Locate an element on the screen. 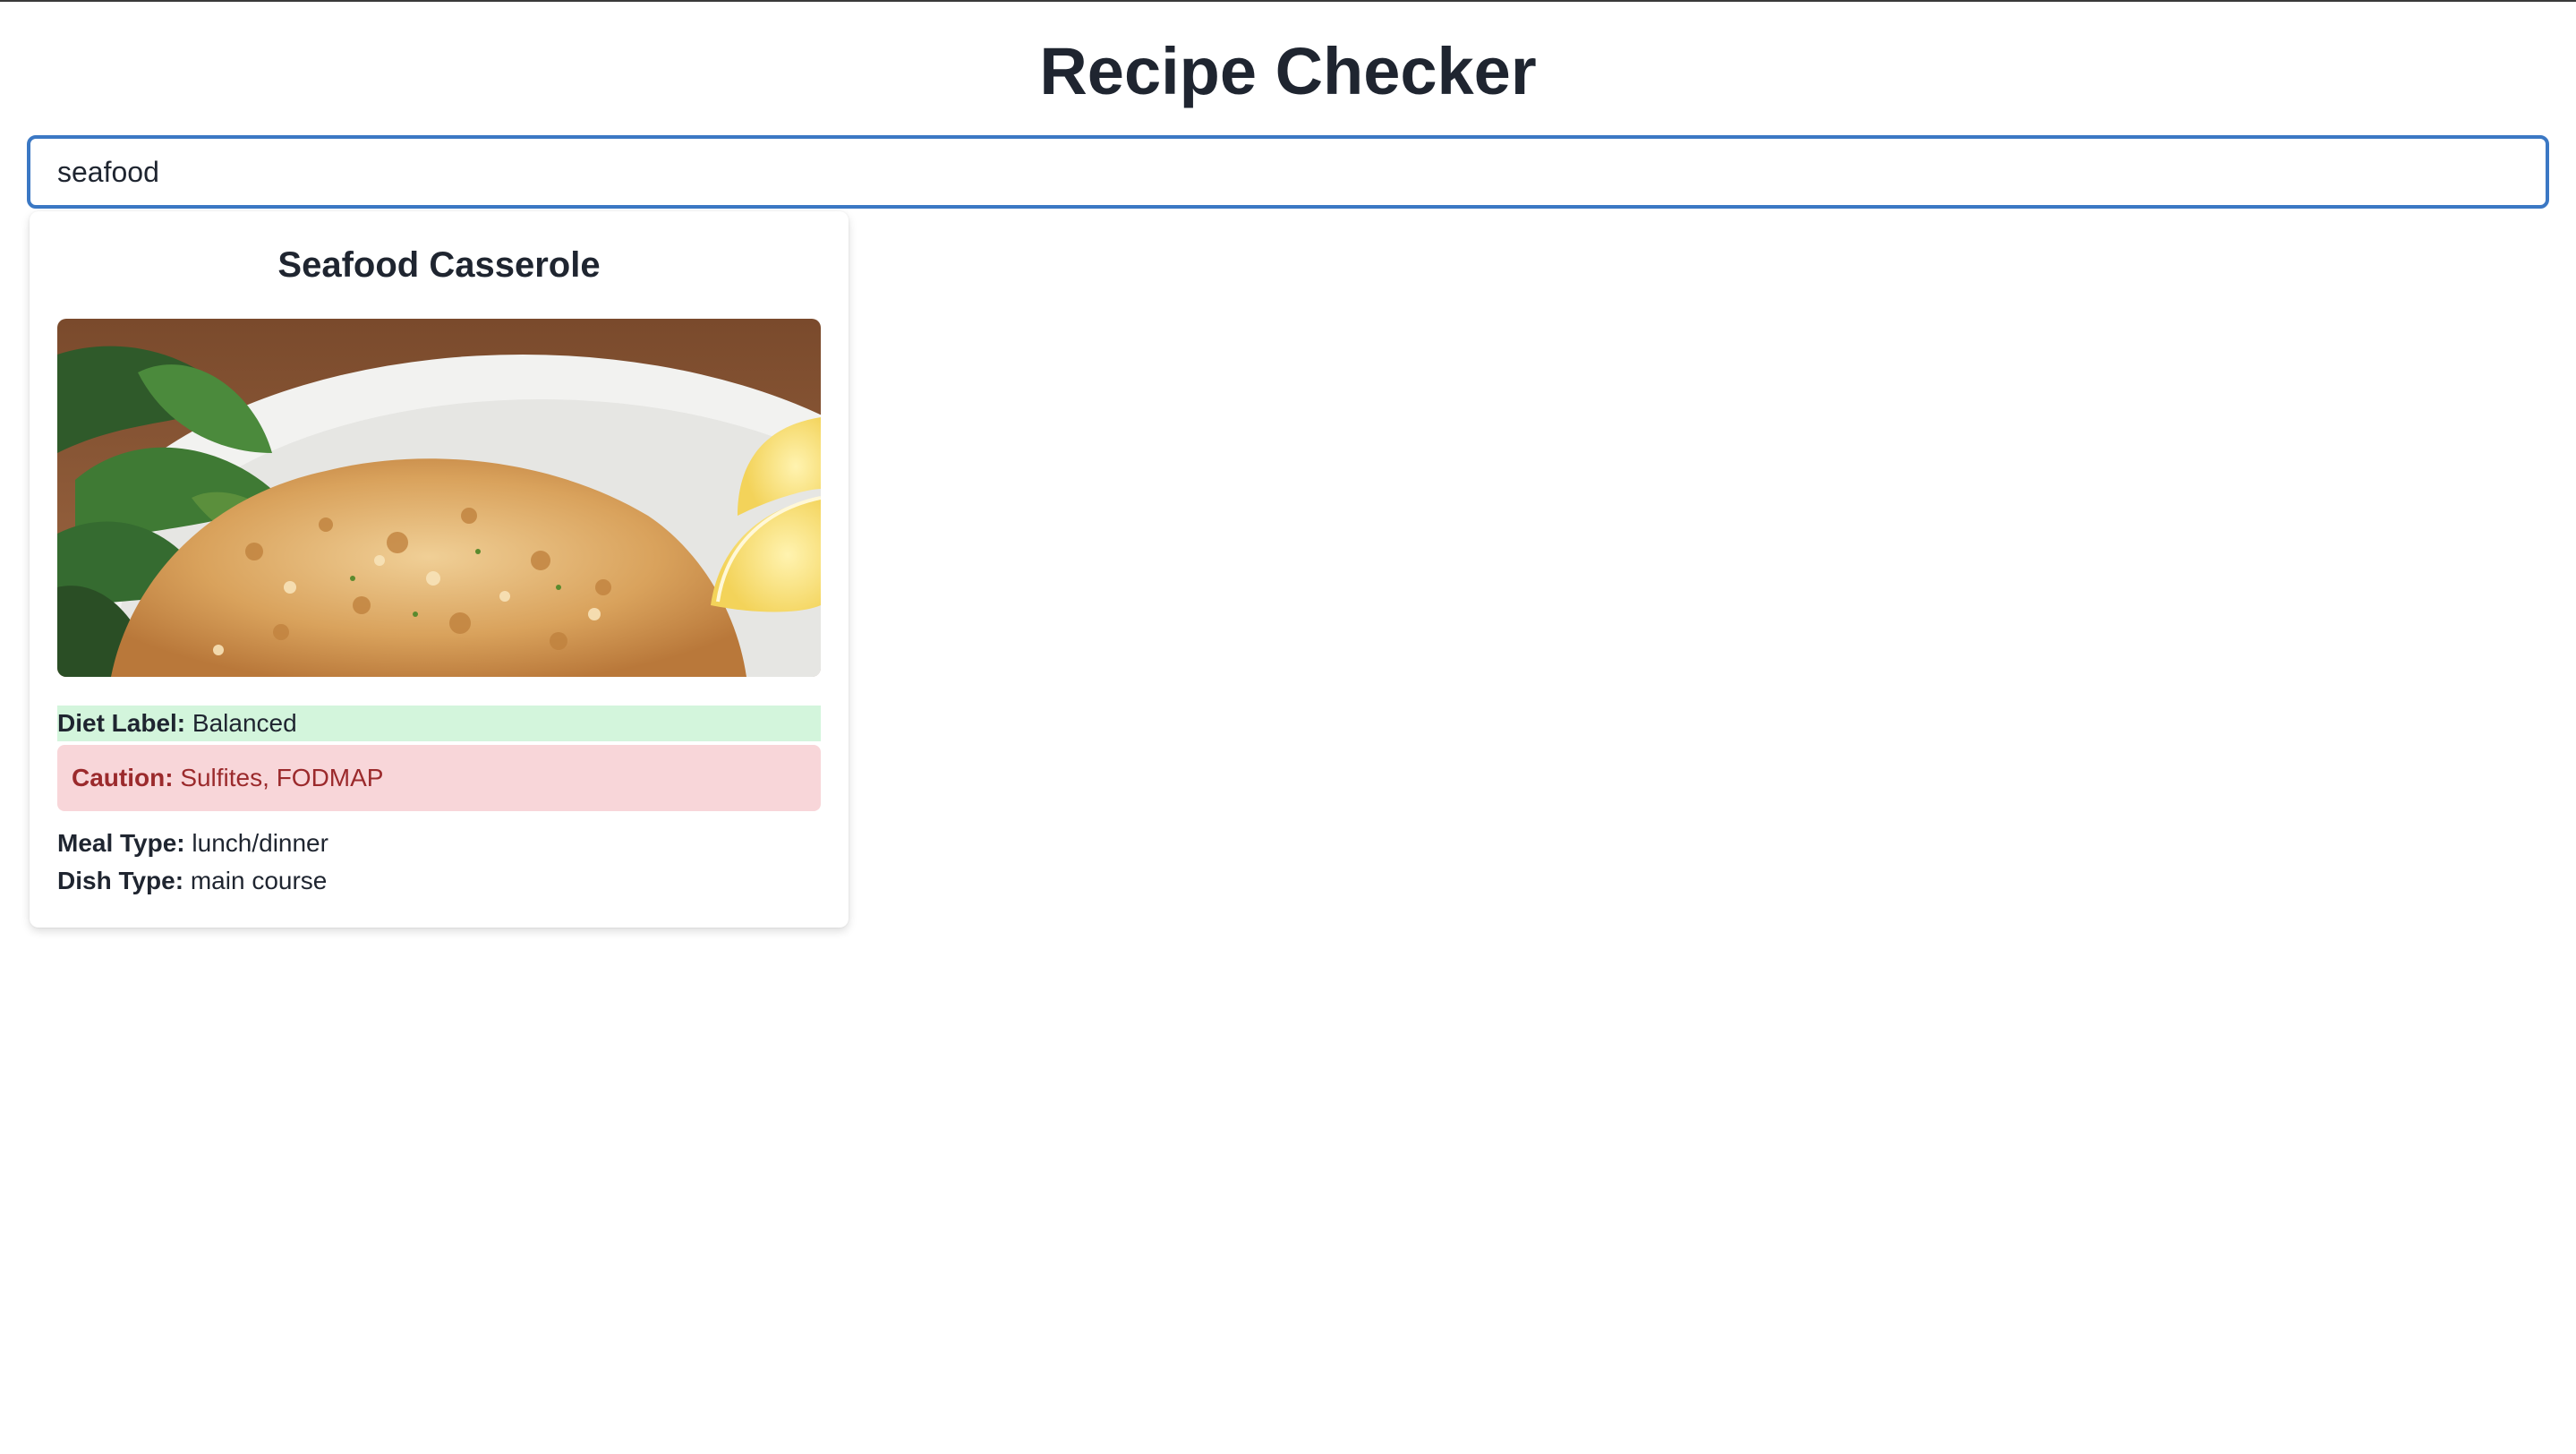 The image size is (2576, 1454). meal-type: Meal Type: lunch/dinner is located at coordinates (192, 843).